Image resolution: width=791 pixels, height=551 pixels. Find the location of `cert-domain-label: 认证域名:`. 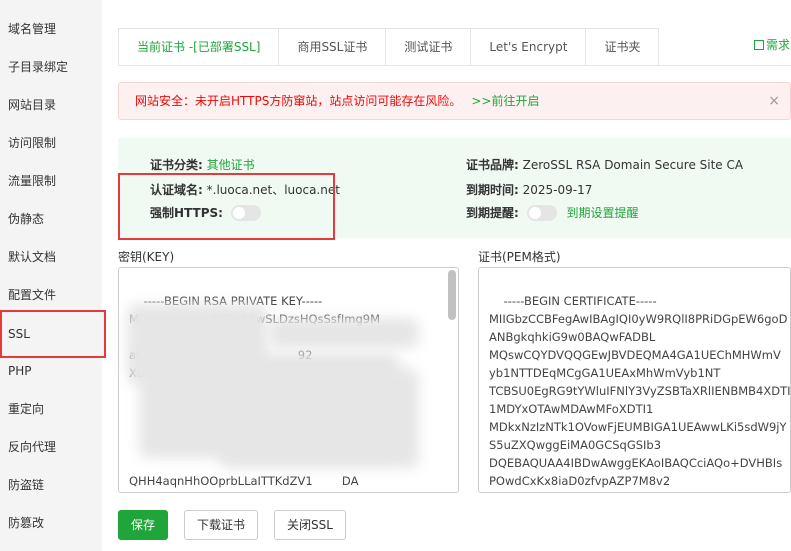

cert-domain-label: 认证域名: is located at coordinates (176, 190).